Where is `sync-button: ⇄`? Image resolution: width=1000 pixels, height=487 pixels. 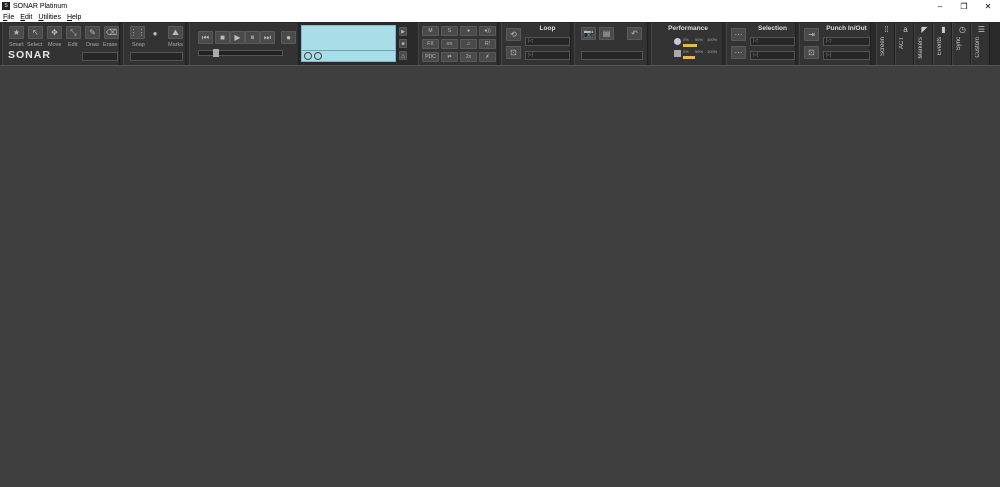
sync-button: ⇄ is located at coordinates (449, 57).